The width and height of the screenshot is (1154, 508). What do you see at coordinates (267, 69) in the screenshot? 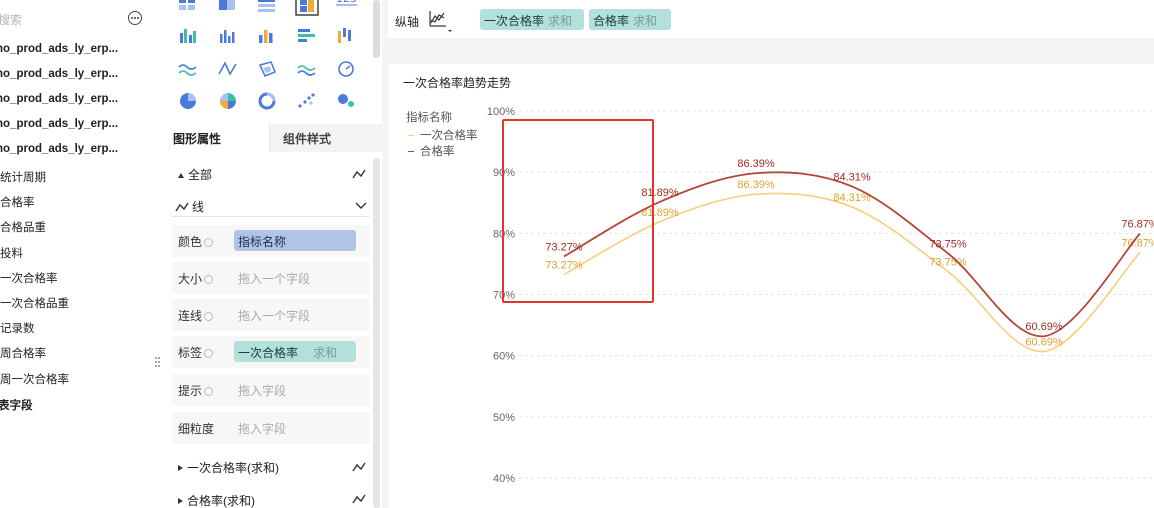
I see `chart-type-radar-icon` at bounding box center [267, 69].